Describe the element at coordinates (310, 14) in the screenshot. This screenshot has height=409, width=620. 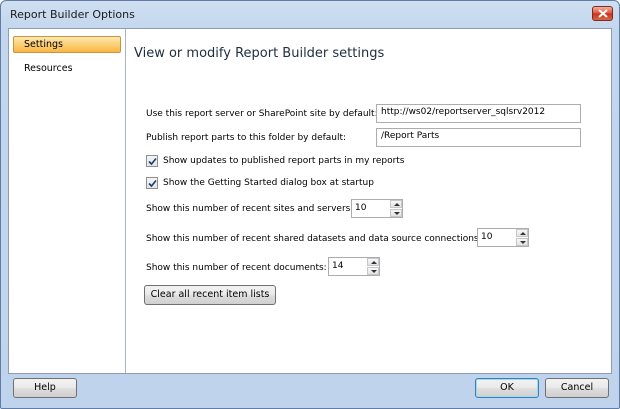
I see `title-bar: Report Builder Options` at that location.